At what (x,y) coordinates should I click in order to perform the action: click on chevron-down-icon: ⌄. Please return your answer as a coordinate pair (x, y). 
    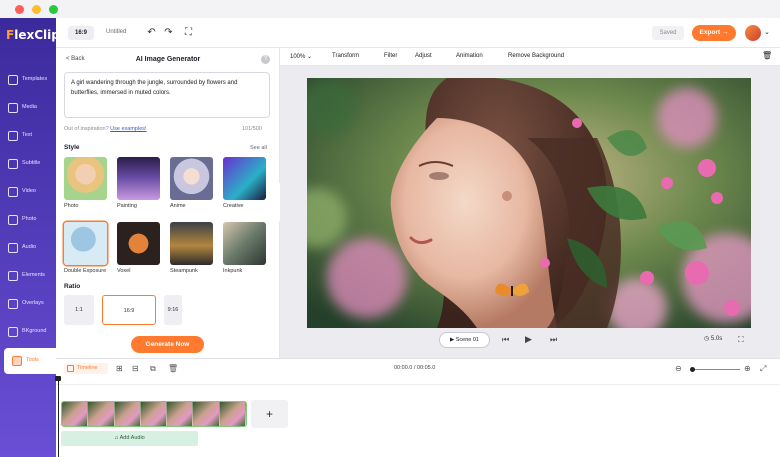
    Looking at the image, I should click on (767, 32).